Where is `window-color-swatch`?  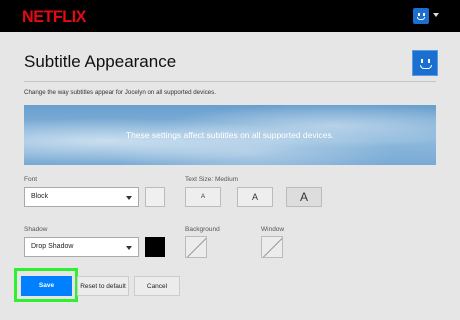
window-color-swatch is located at coordinates (272, 247).